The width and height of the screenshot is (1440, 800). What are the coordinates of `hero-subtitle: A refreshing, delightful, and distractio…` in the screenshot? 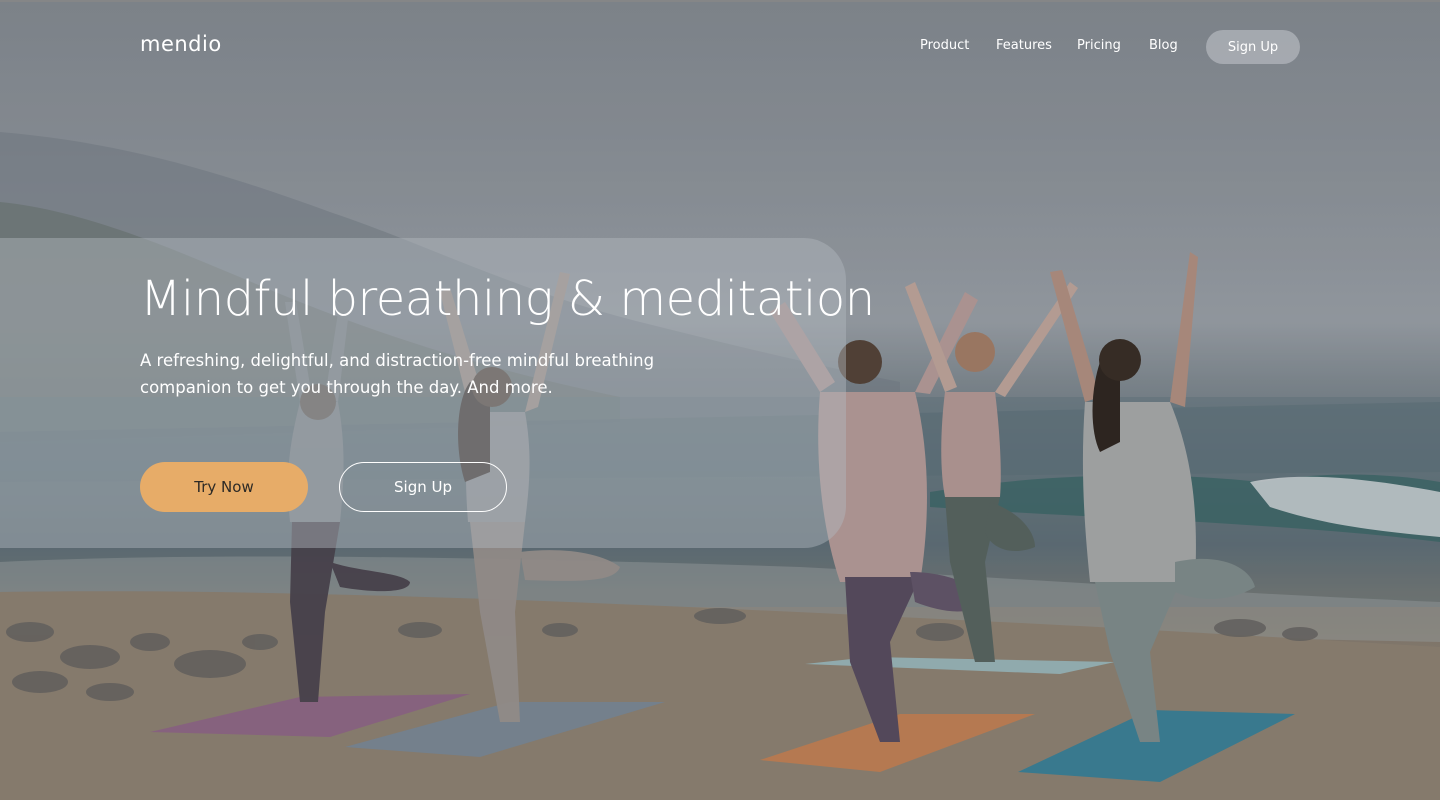 It's located at (397, 374).